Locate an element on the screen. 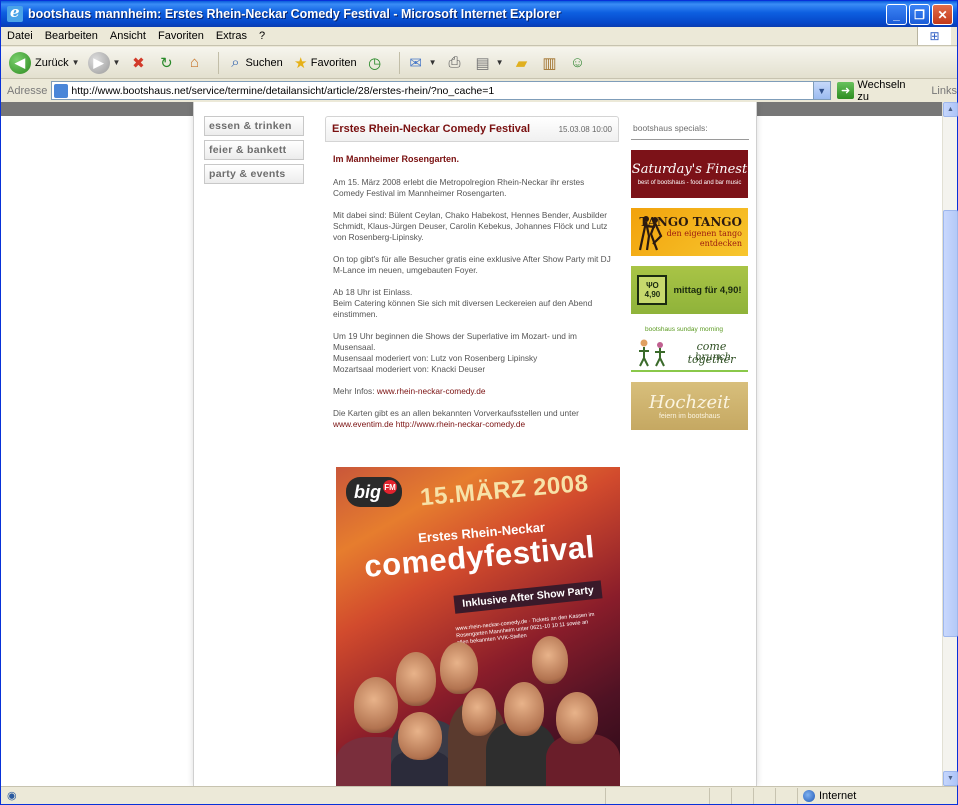 Image resolution: width=958 pixels, height=805 pixels. go-button: ➜ Wechseln zu is located at coordinates (878, 90).